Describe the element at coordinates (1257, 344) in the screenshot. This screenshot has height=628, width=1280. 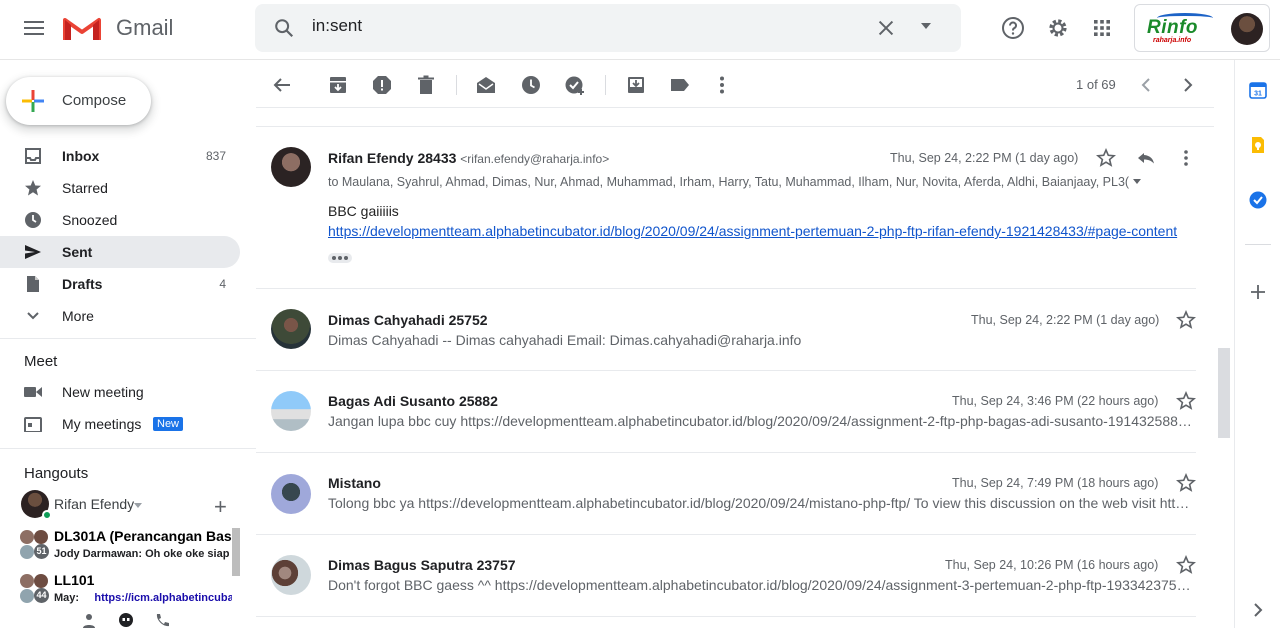
I see `side-panel: 31` at that location.